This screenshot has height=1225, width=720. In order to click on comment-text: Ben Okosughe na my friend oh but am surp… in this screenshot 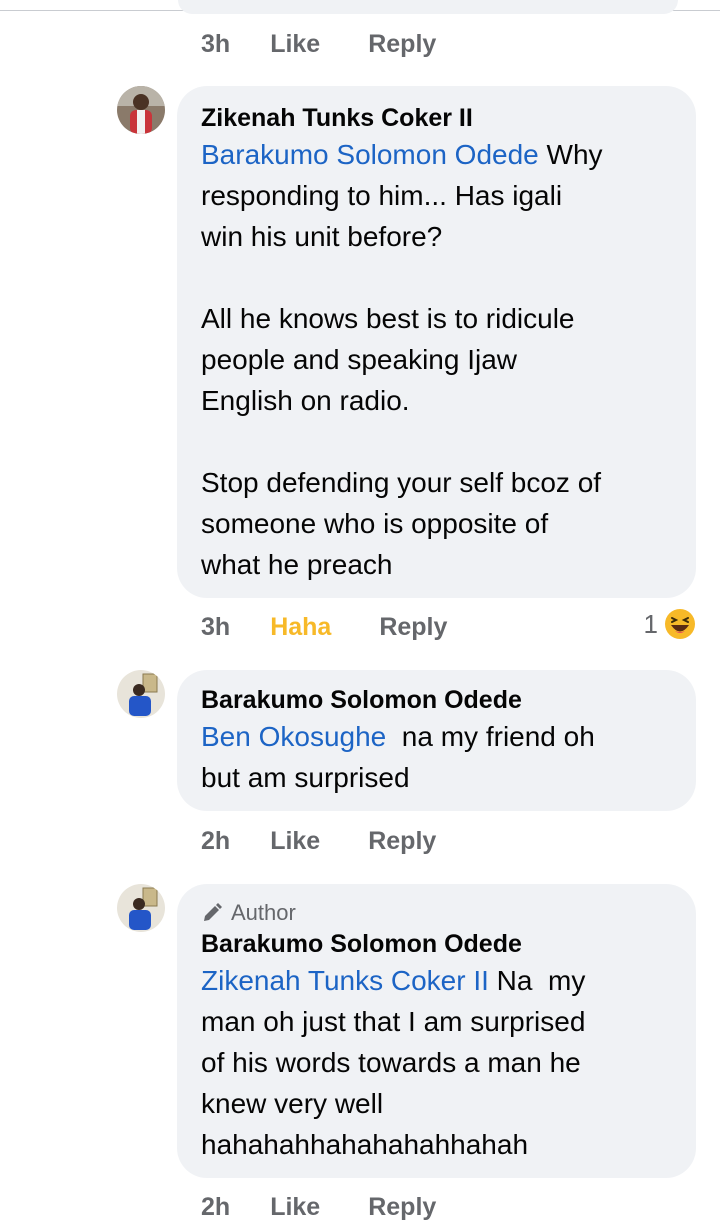, I will do `click(436, 757)`.